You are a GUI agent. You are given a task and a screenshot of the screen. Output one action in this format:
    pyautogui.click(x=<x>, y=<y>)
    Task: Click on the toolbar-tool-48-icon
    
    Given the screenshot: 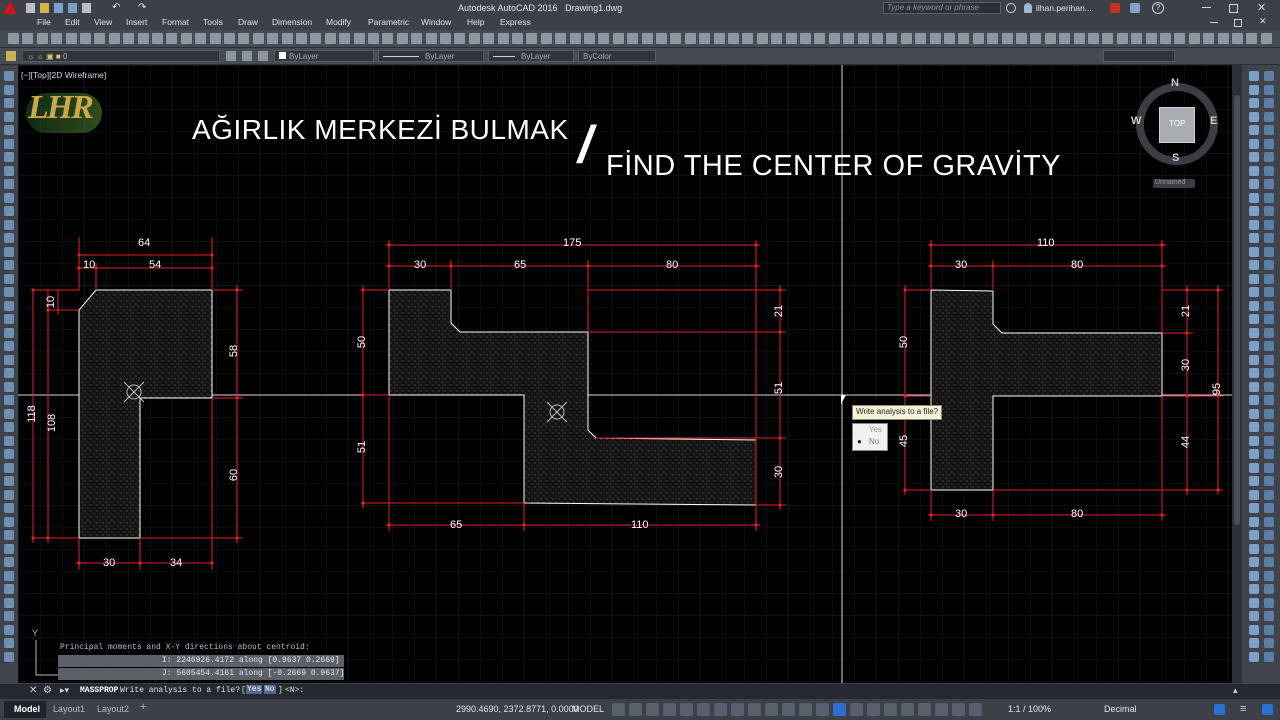 What is the action you would take?
    pyautogui.click(x=690, y=38)
    